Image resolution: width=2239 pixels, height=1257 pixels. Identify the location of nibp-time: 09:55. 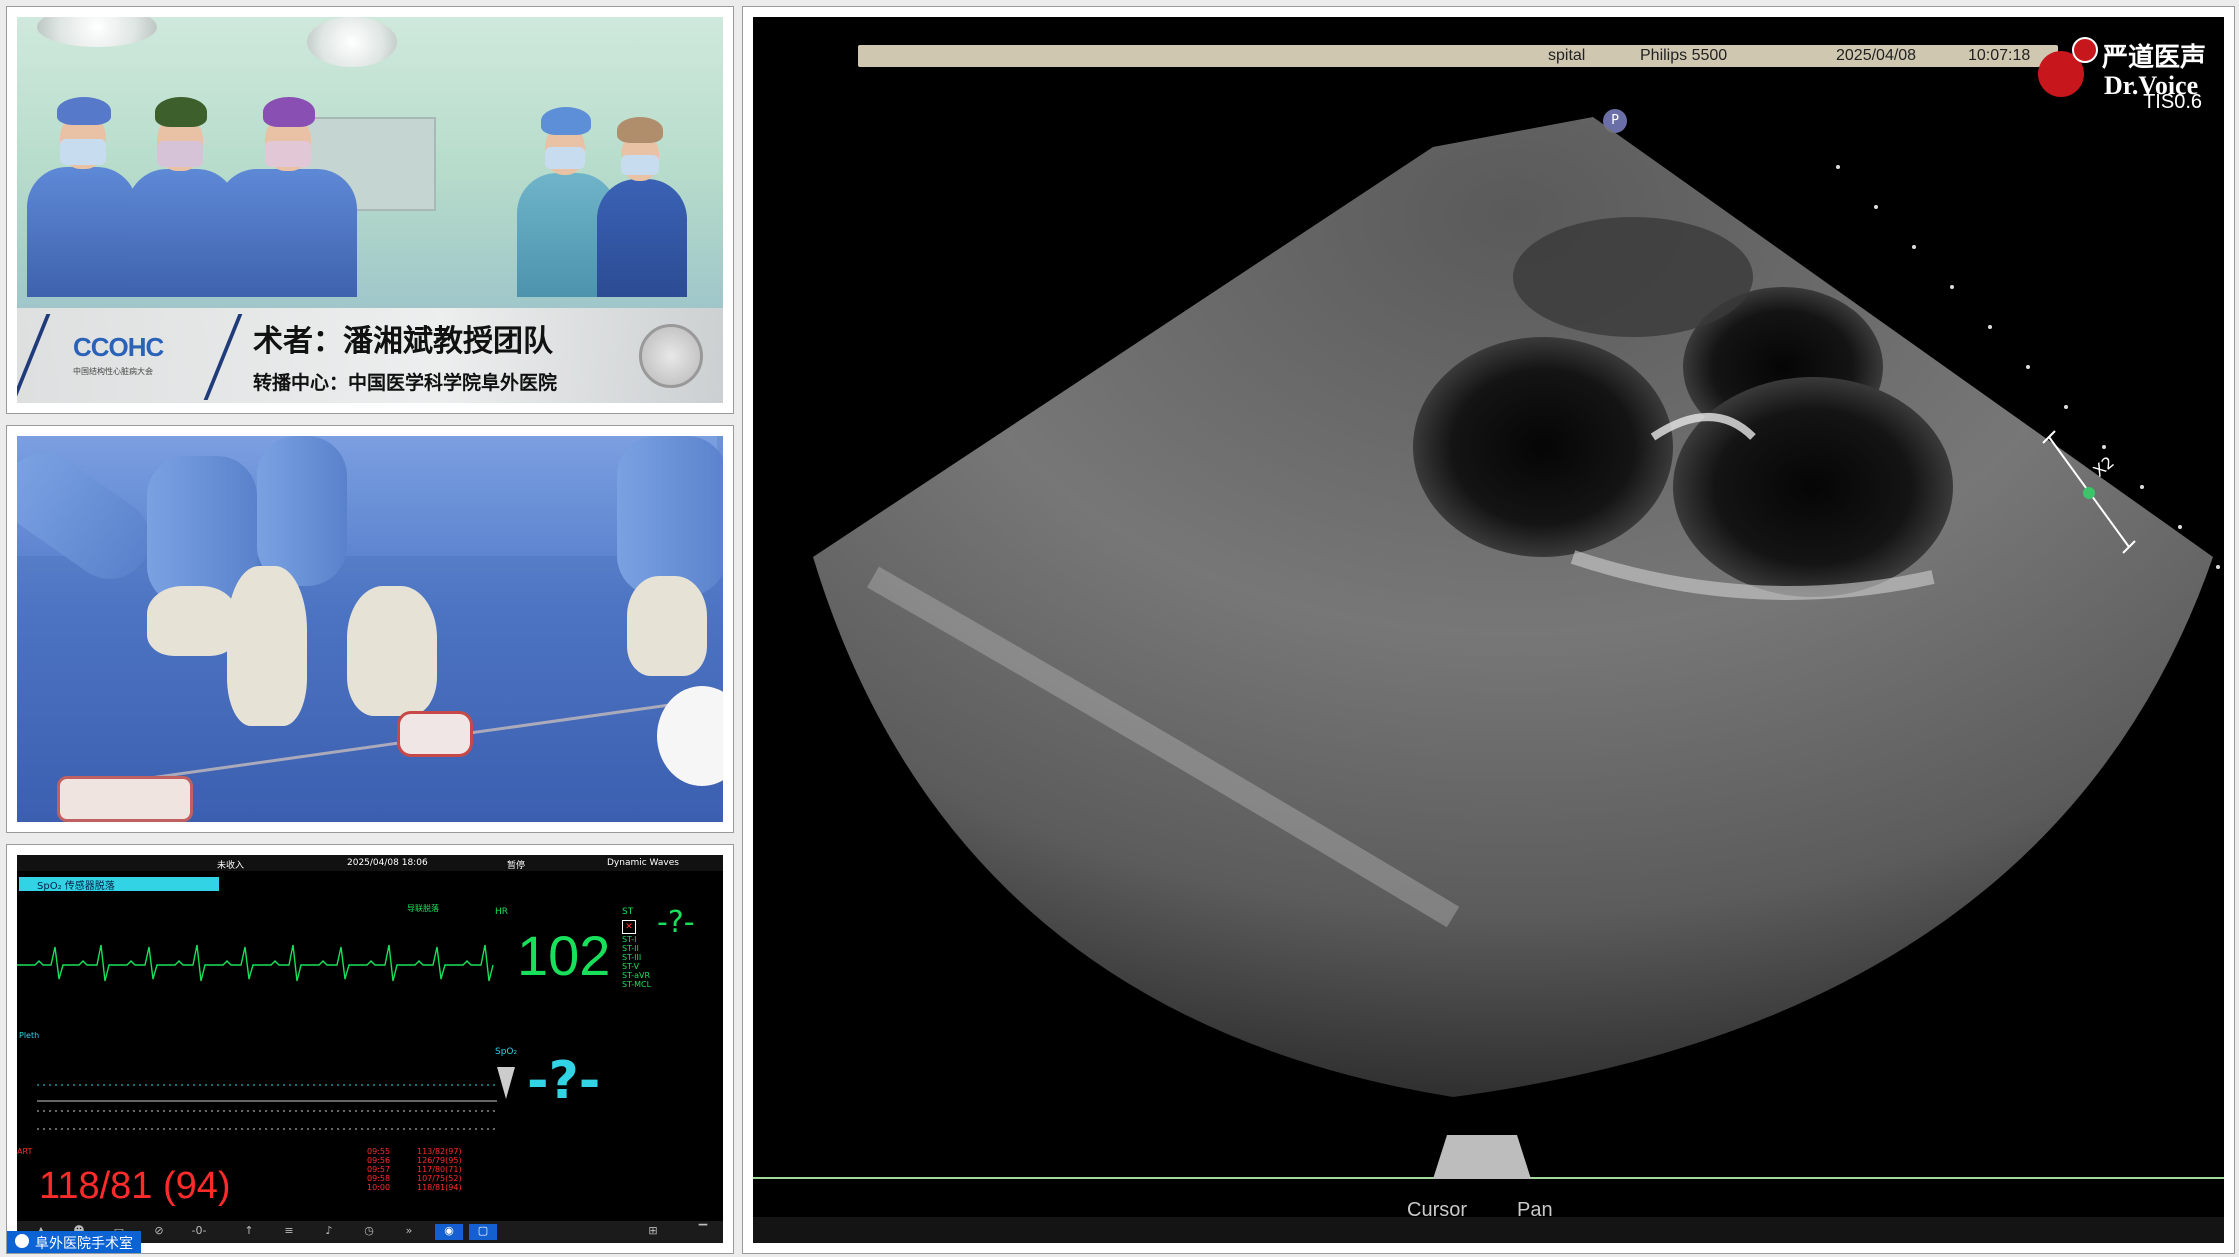
(379, 1151).